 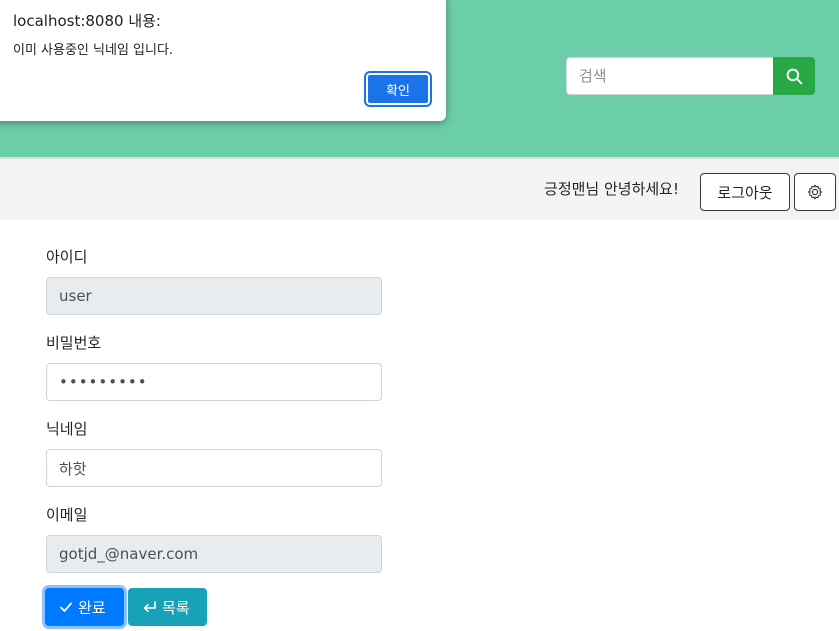 I want to click on alert-dialog: localhost:8080 내용: 이미 사용중인 닉네임 입니다. 확인, so click(x=223, y=60).